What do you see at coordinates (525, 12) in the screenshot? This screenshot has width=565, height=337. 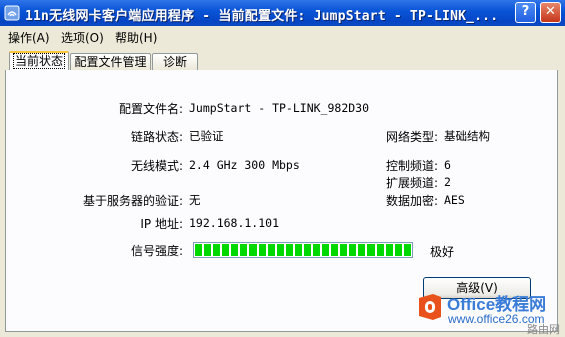 I see `help-button: ?` at bounding box center [525, 12].